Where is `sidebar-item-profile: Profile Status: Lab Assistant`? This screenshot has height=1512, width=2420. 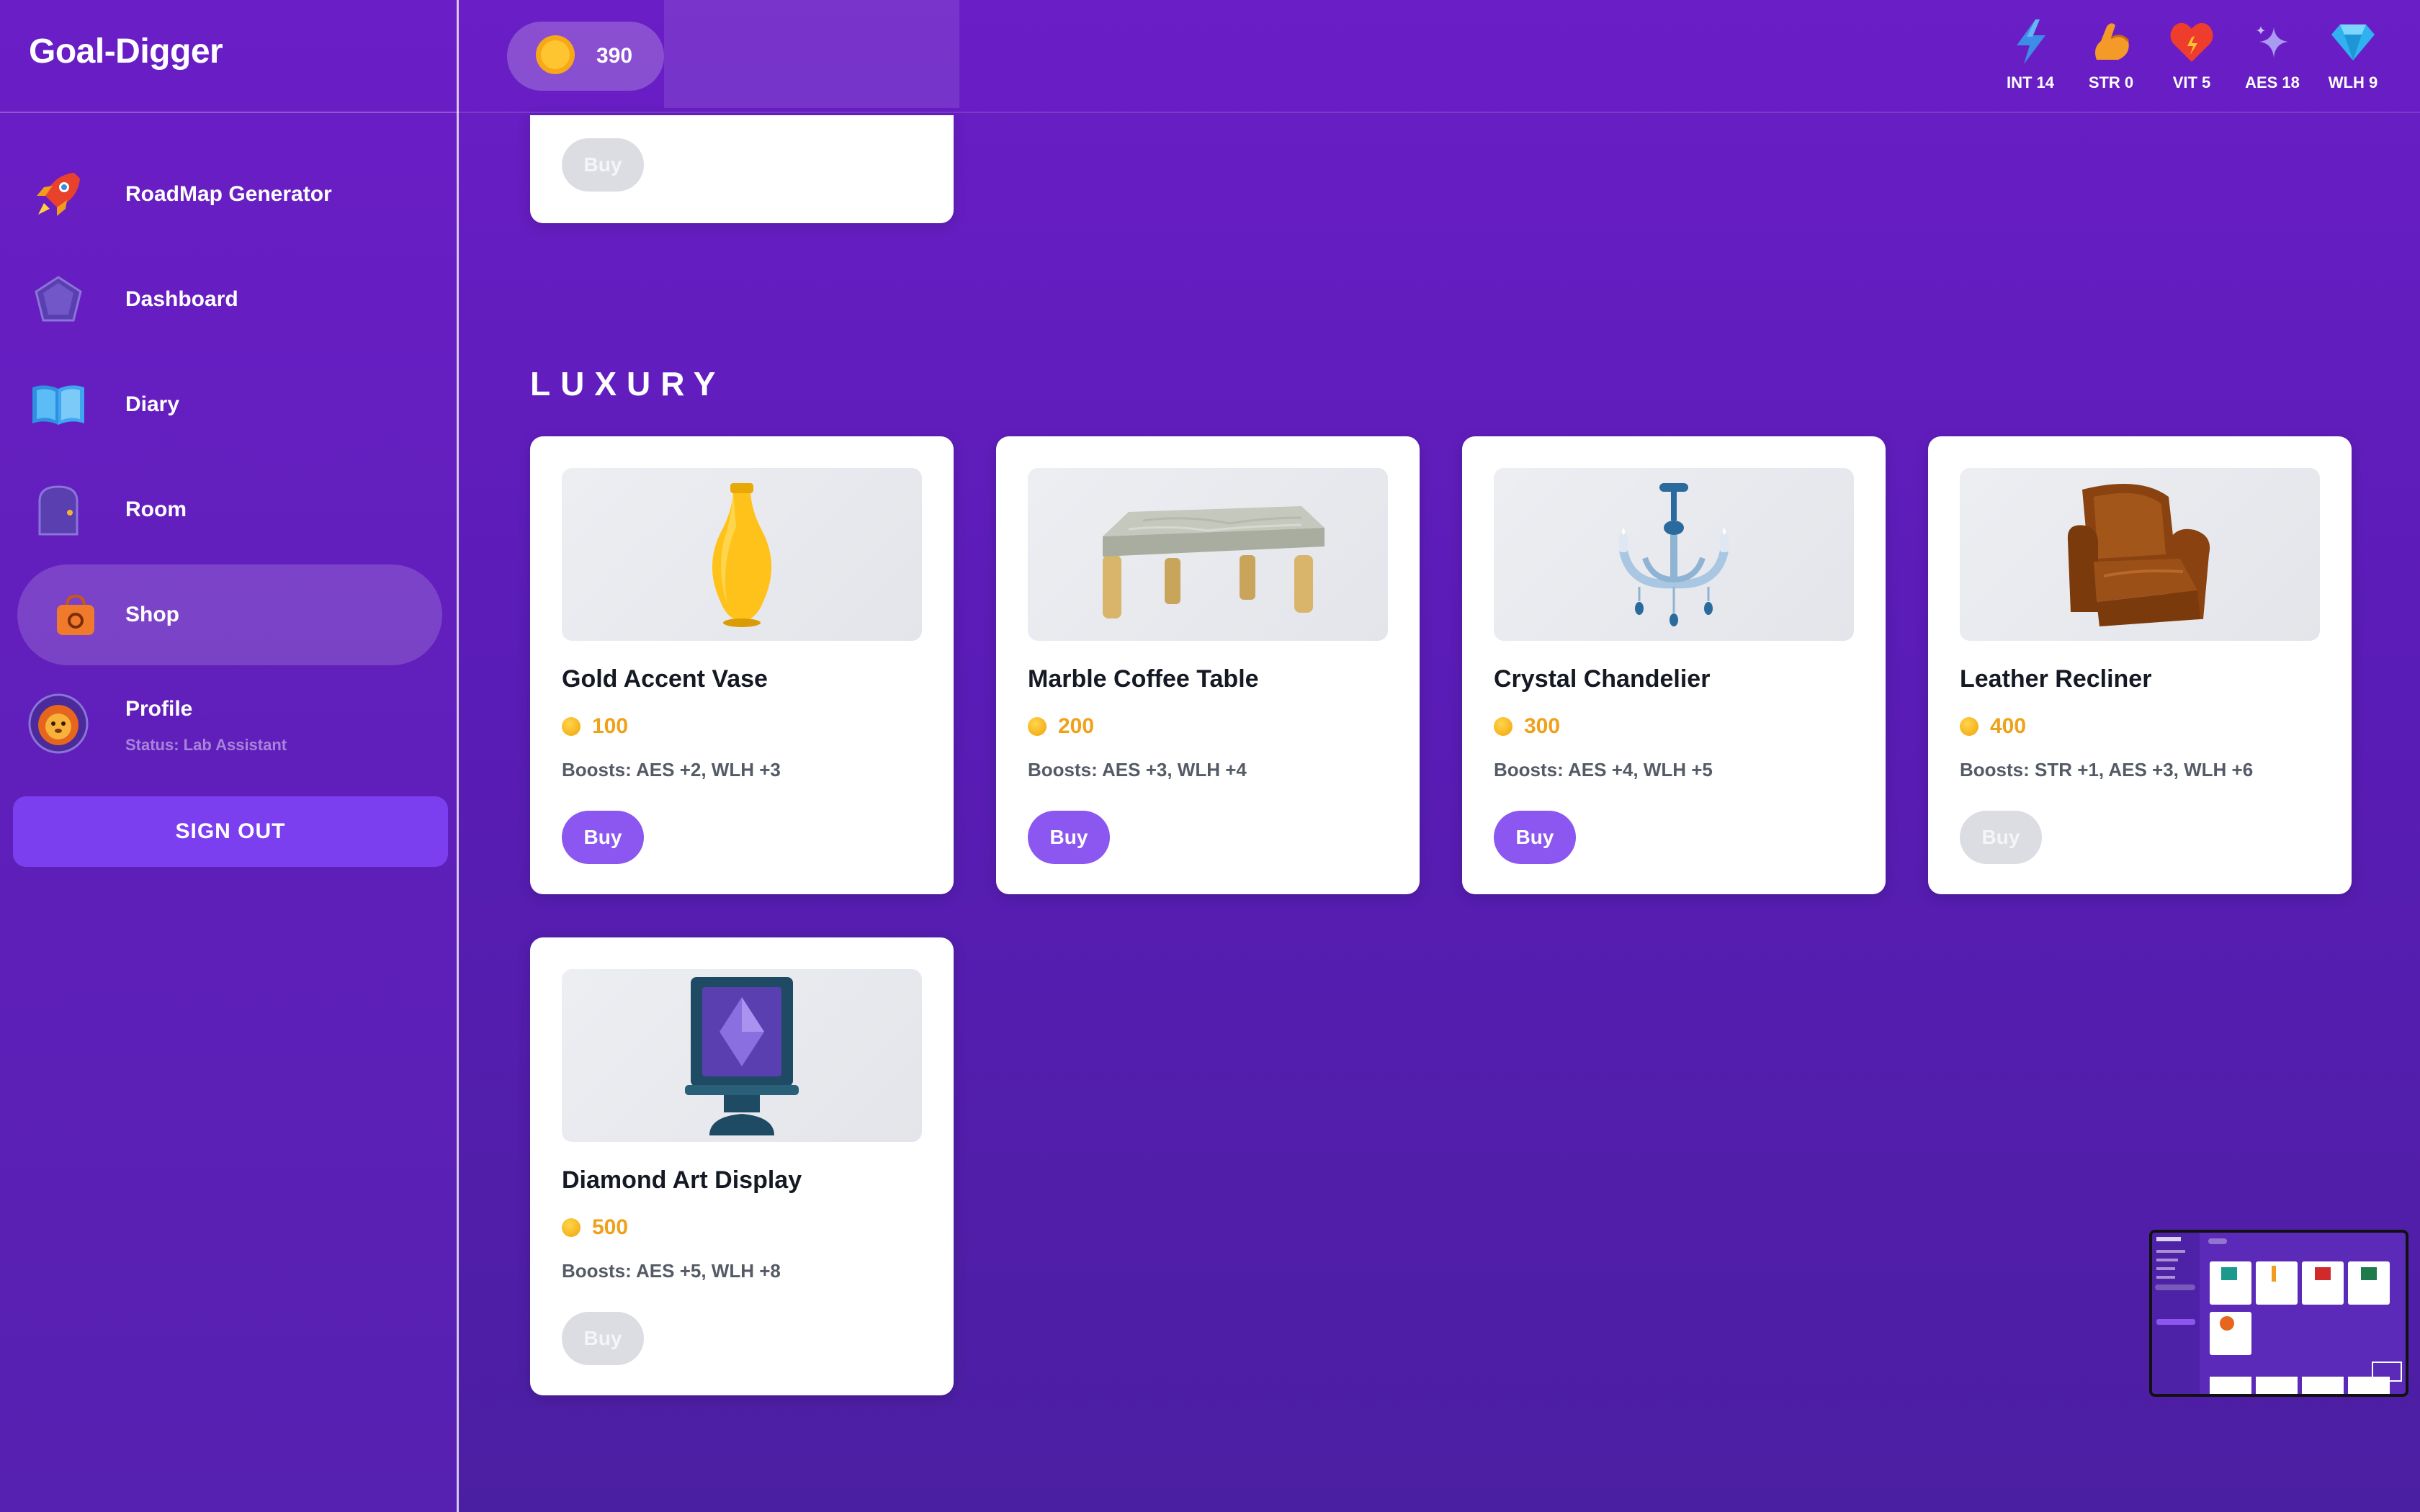 sidebar-item-profile: Profile Status: Lab Assistant is located at coordinates (230, 727).